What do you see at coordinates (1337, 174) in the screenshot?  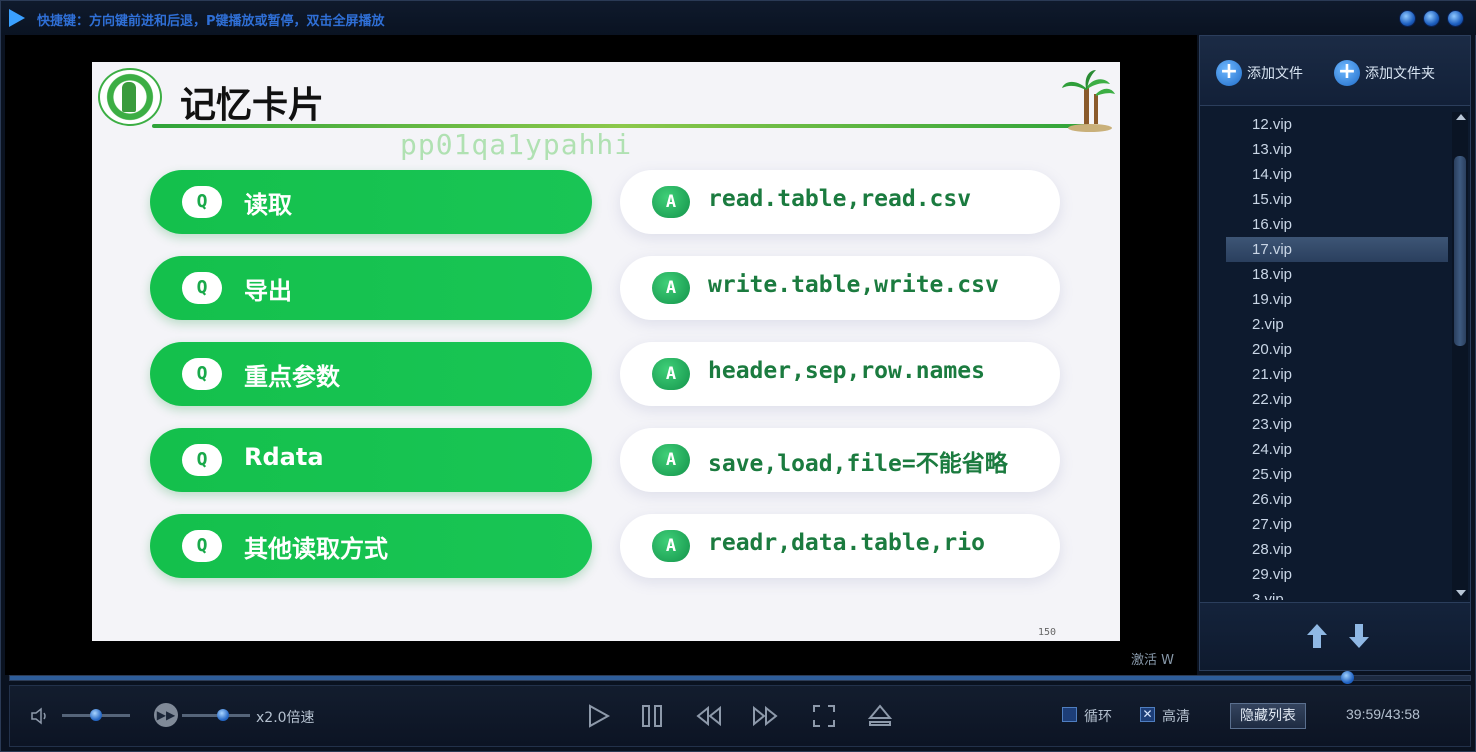 I see `playlist-item: 14.vip` at bounding box center [1337, 174].